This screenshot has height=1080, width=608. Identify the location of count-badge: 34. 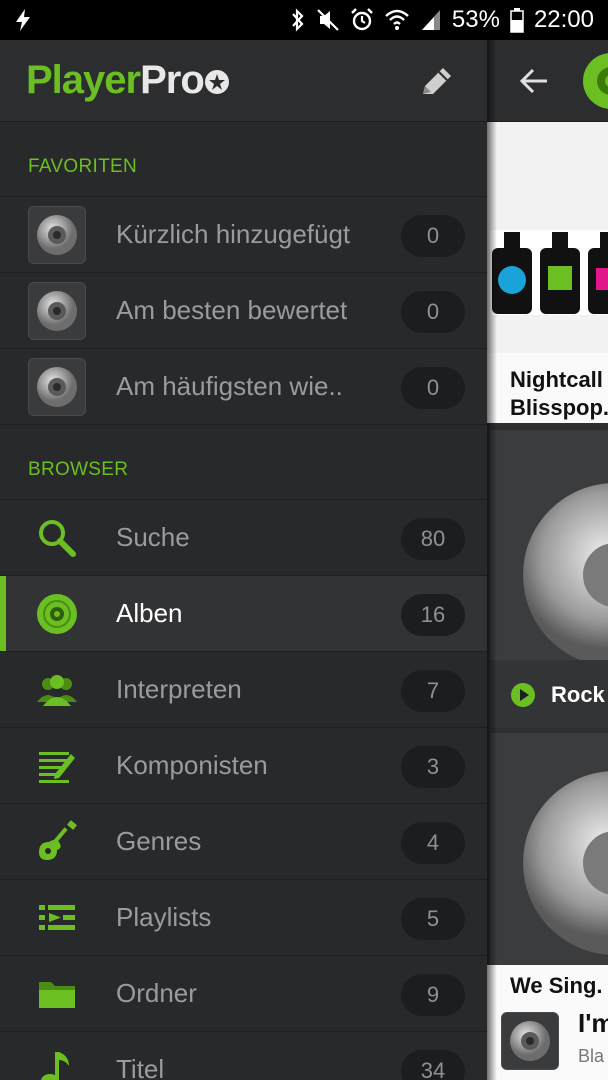
(433, 1065).